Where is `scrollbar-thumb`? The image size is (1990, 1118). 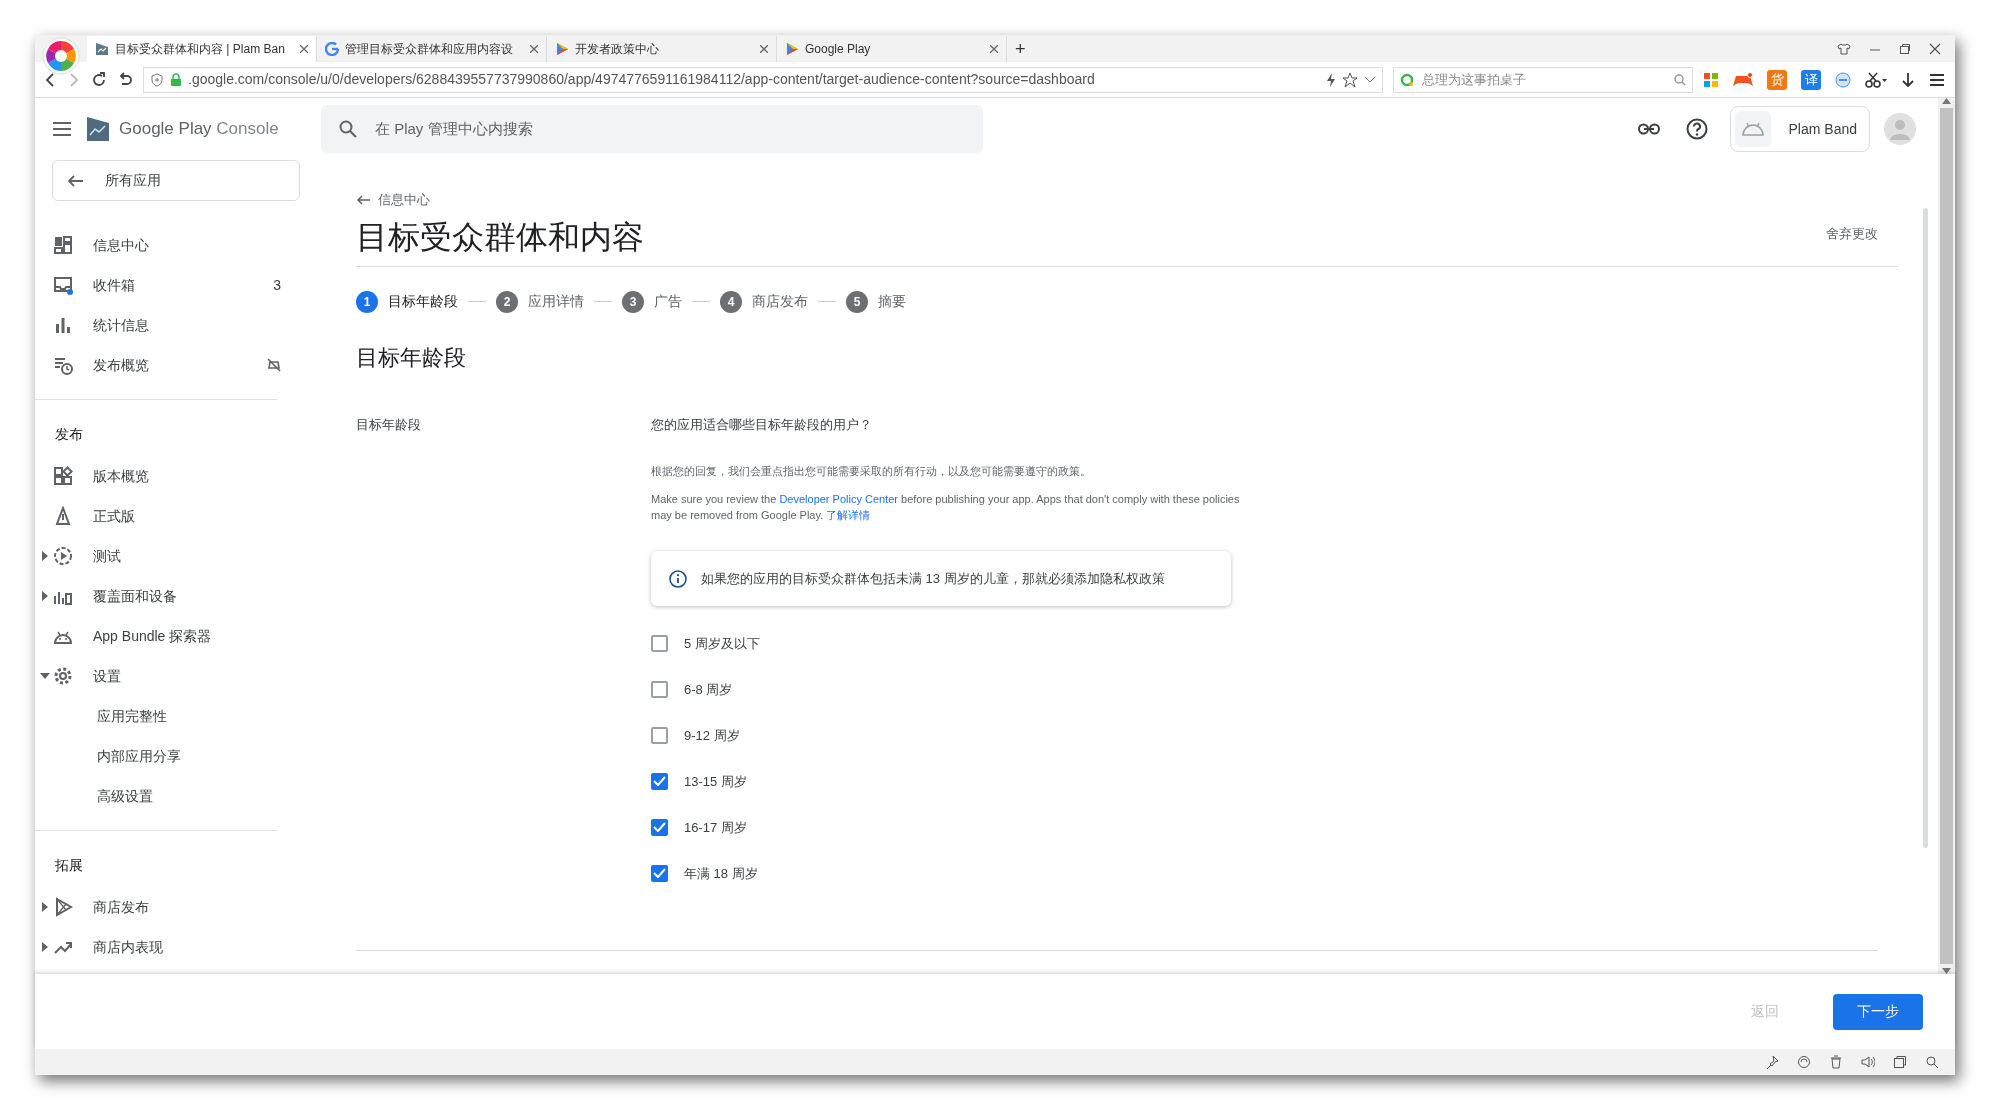
scrollbar-thumb is located at coordinates (1946, 536).